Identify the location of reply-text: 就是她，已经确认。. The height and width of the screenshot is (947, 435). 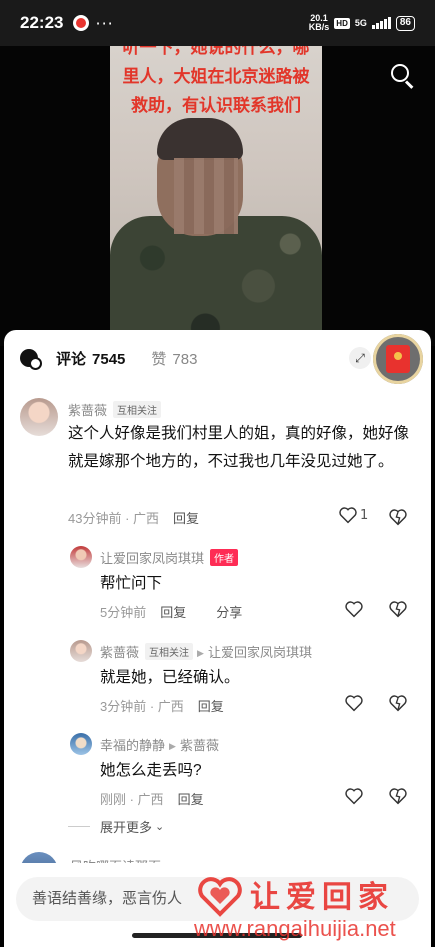
(170, 677).